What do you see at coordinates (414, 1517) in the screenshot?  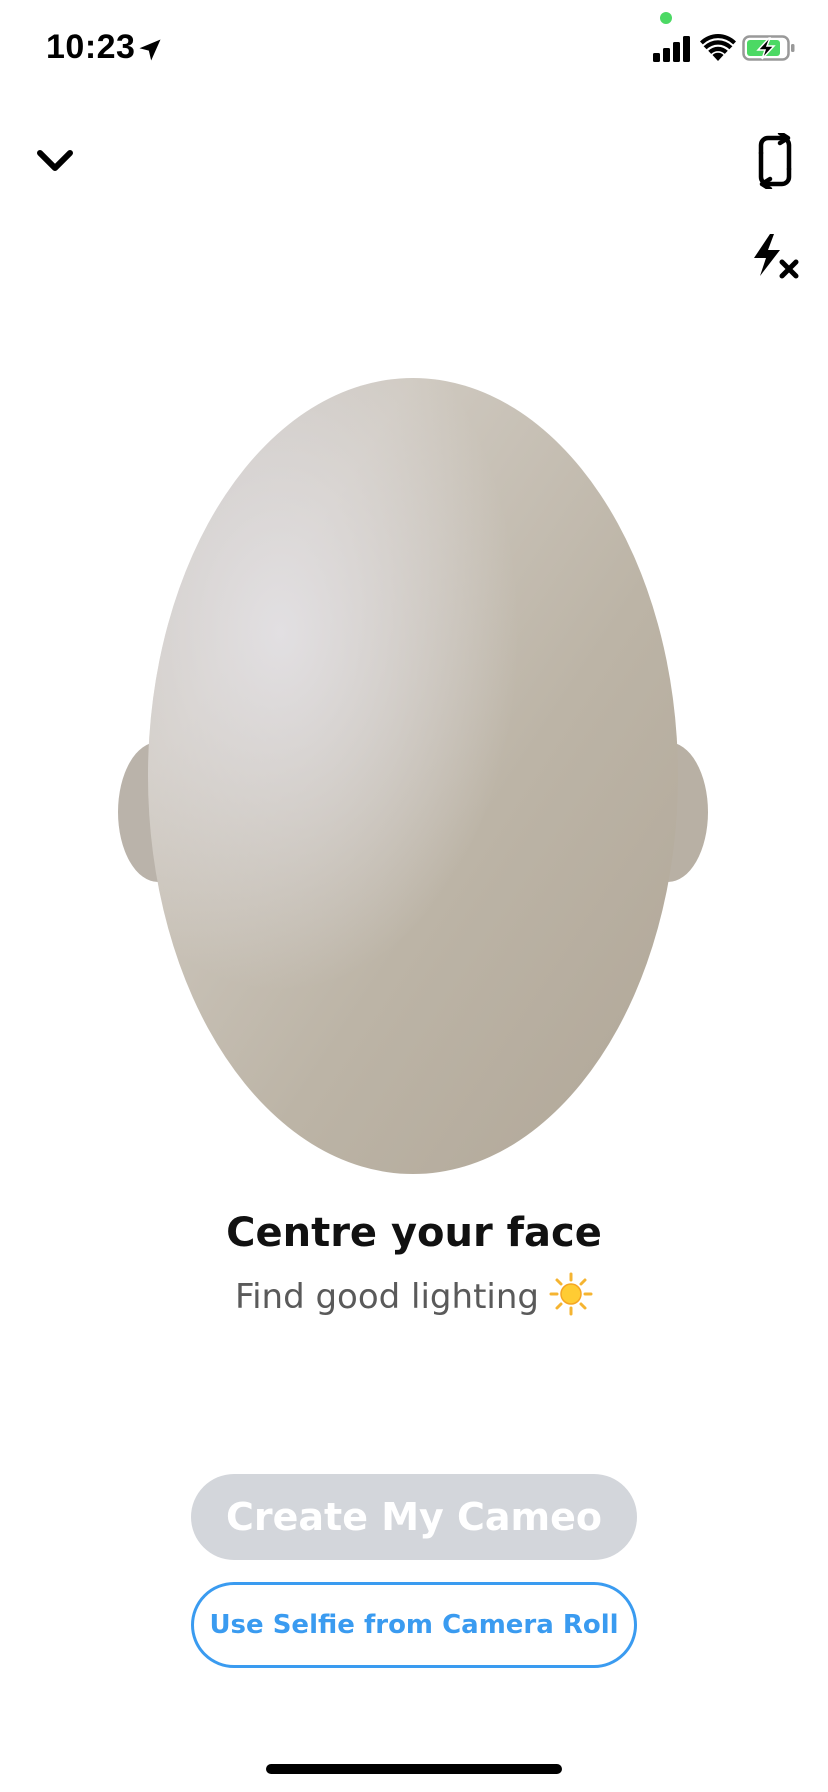 I see `create-cameo-button: Create My Cameo` at bounding box center [414, 1517].